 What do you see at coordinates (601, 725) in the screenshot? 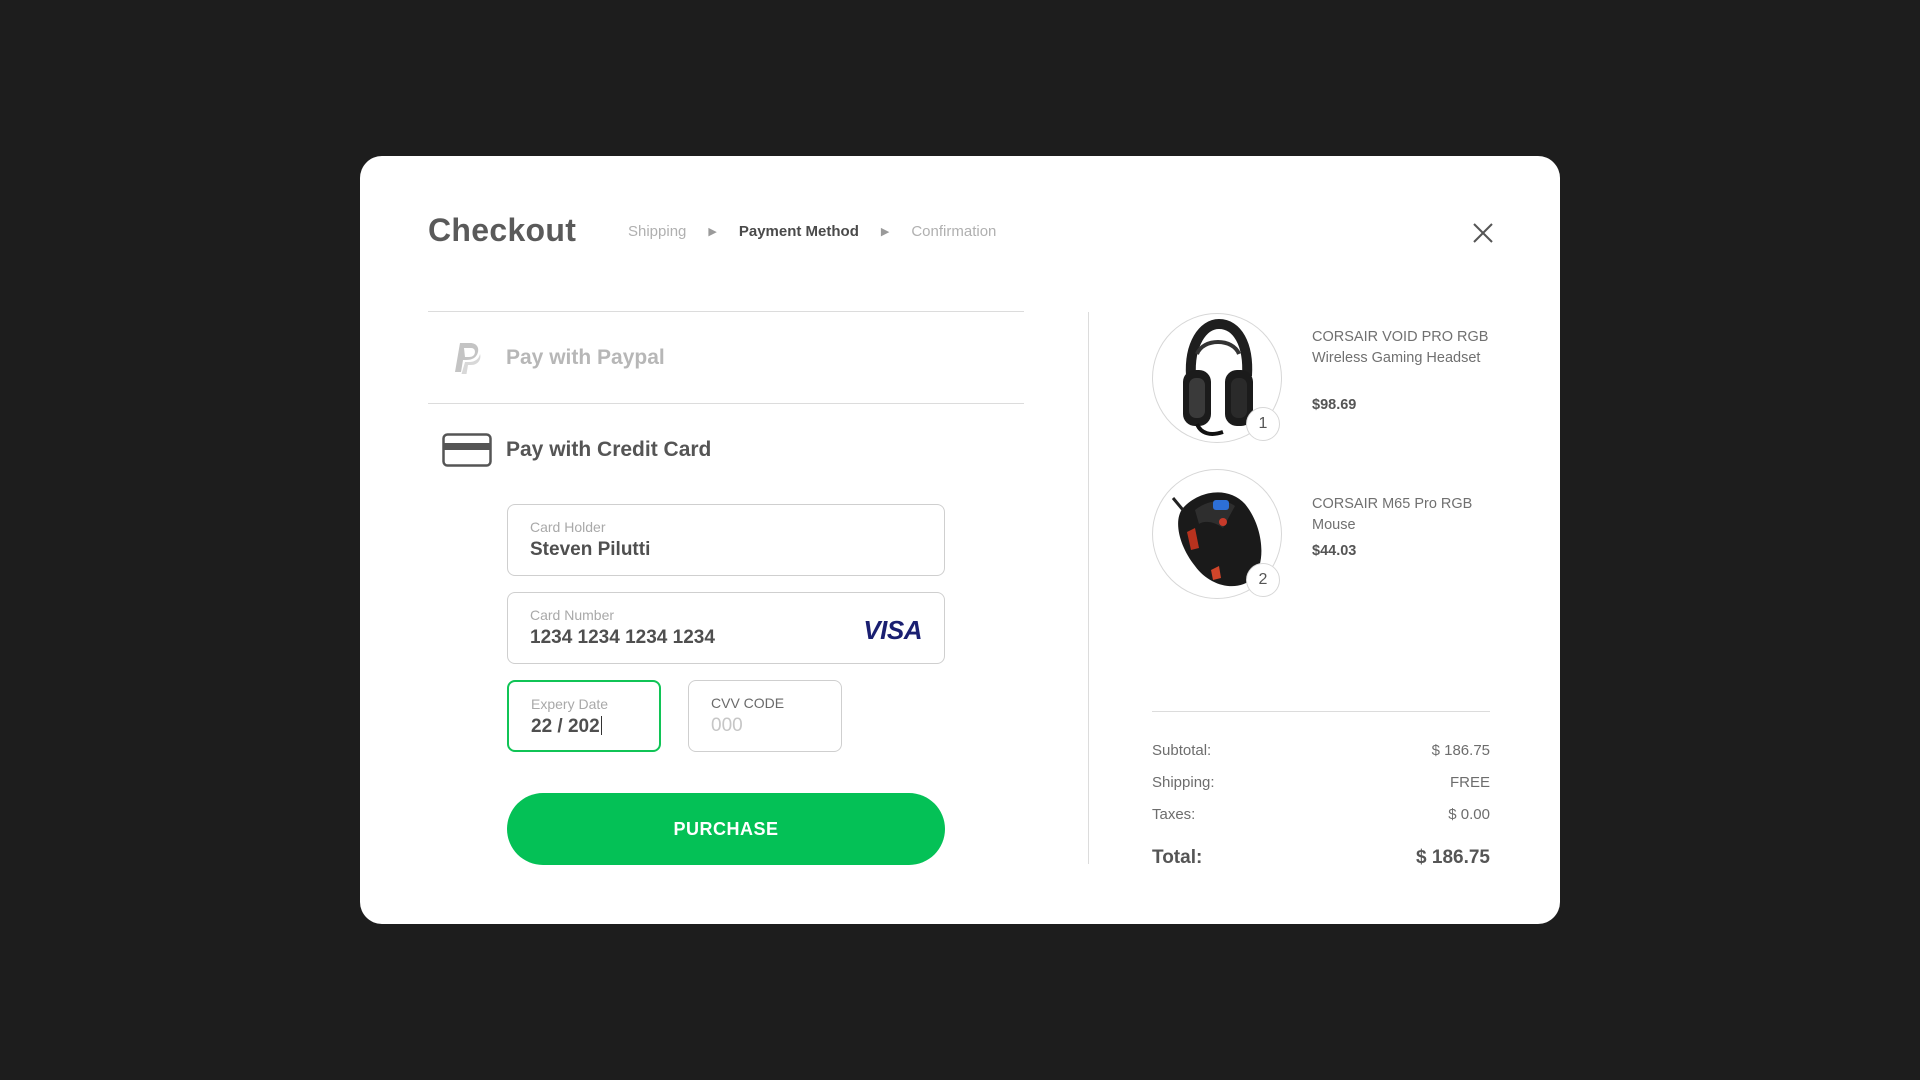
I see `text-caret` at bounding box center [601, 725].